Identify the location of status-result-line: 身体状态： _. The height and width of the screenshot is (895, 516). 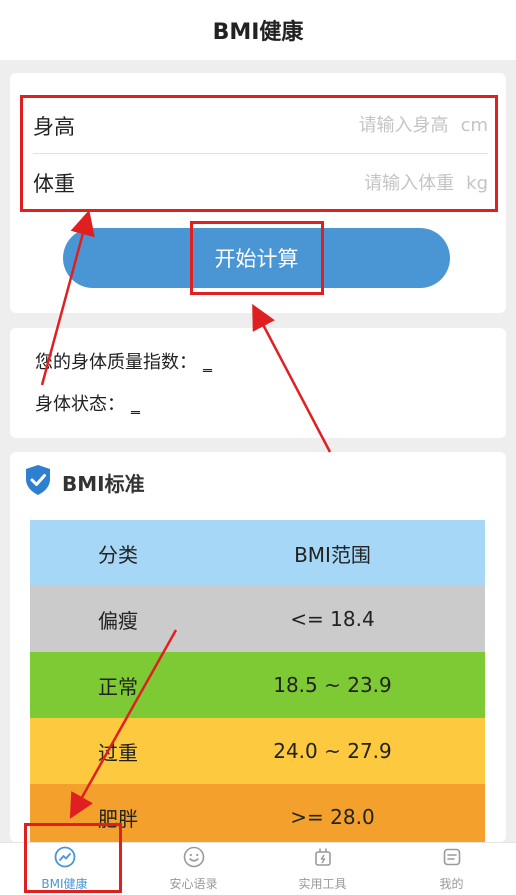
(87, 403).